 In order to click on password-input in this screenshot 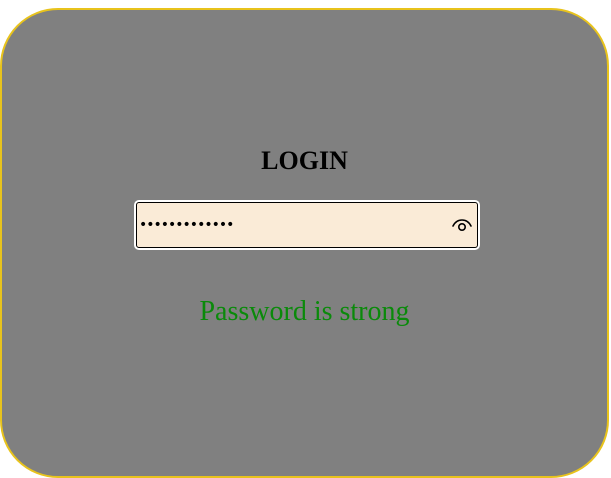, I will do `click(289, 225)`.